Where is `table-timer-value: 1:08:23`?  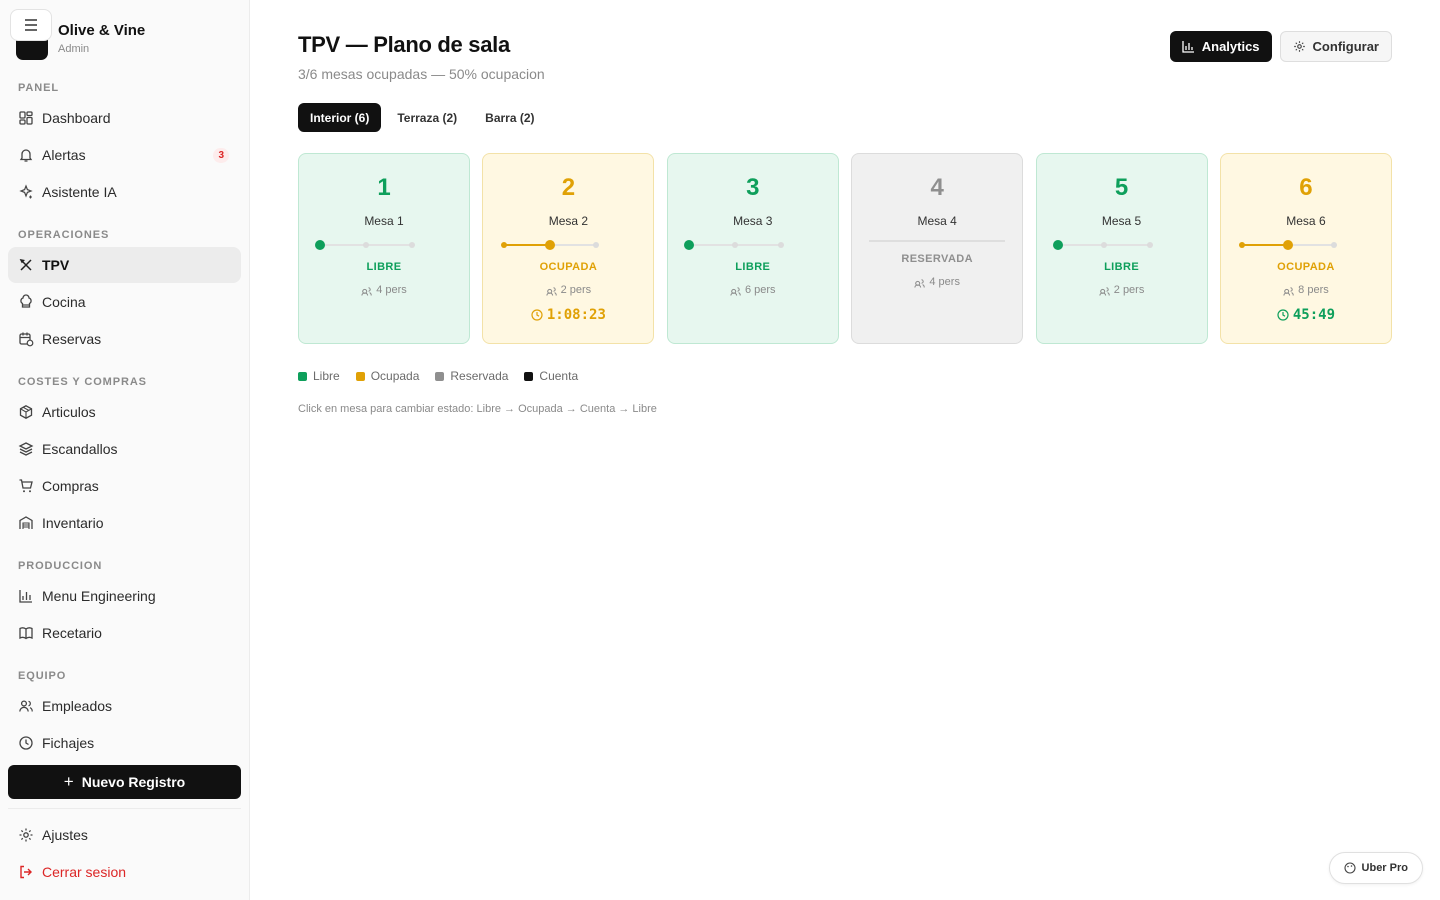 table-timer-value: 1:08:23 is located at coordinates (576, 315).